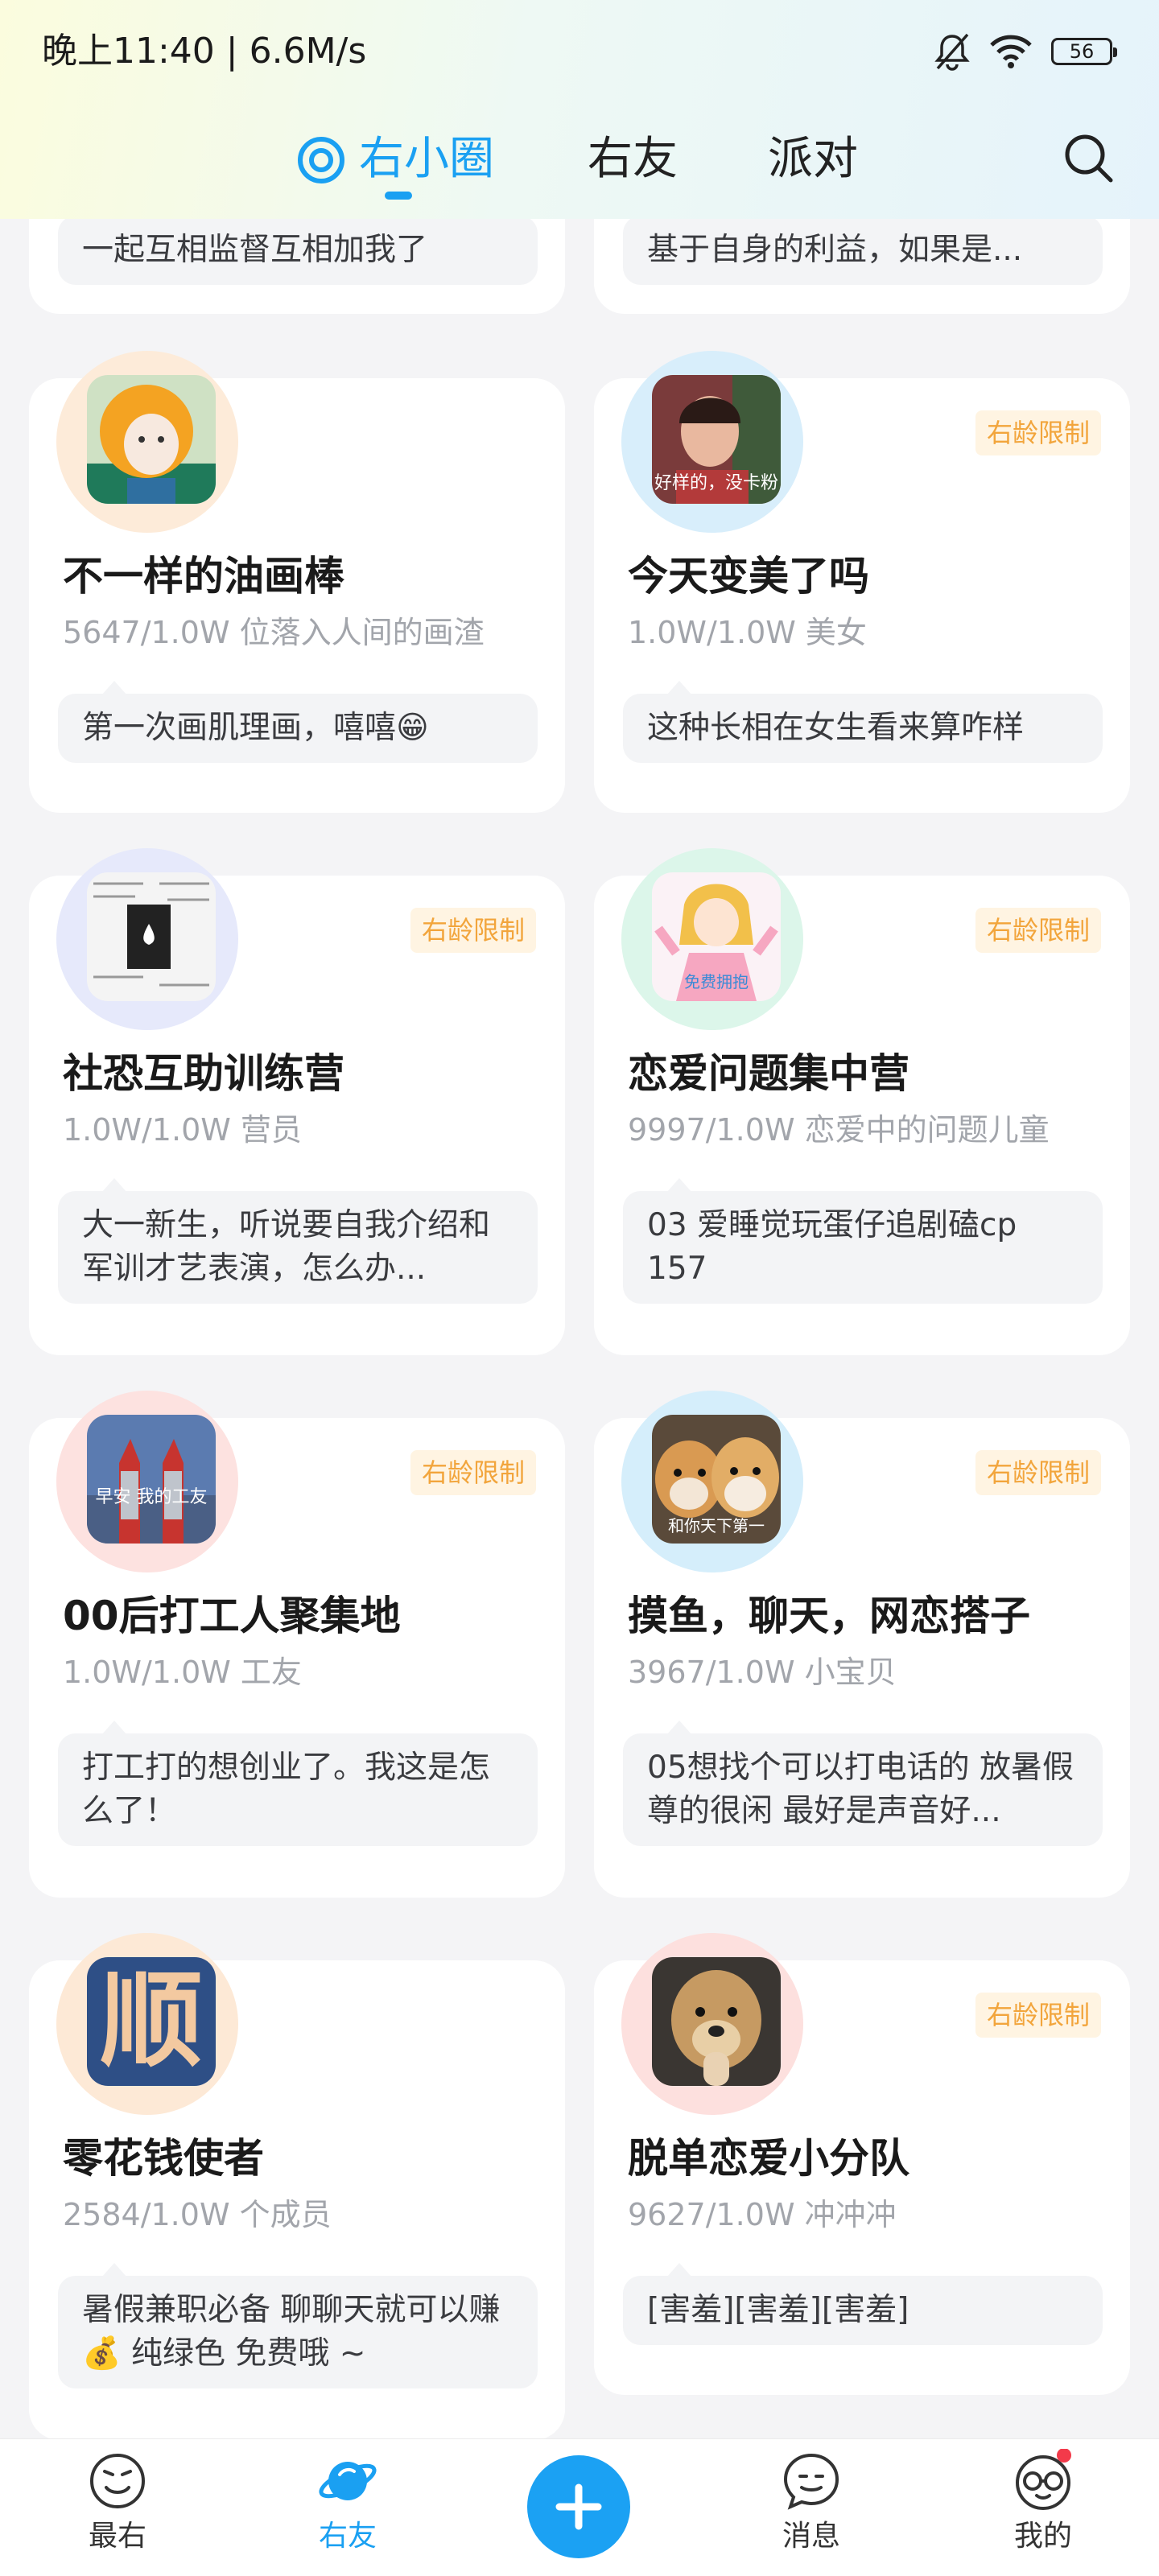  What do you see at coordinates (716, 1479) in the screenshot?
I see `circle-avatar: 和你天下第一` at bounding box center [716, 1479].